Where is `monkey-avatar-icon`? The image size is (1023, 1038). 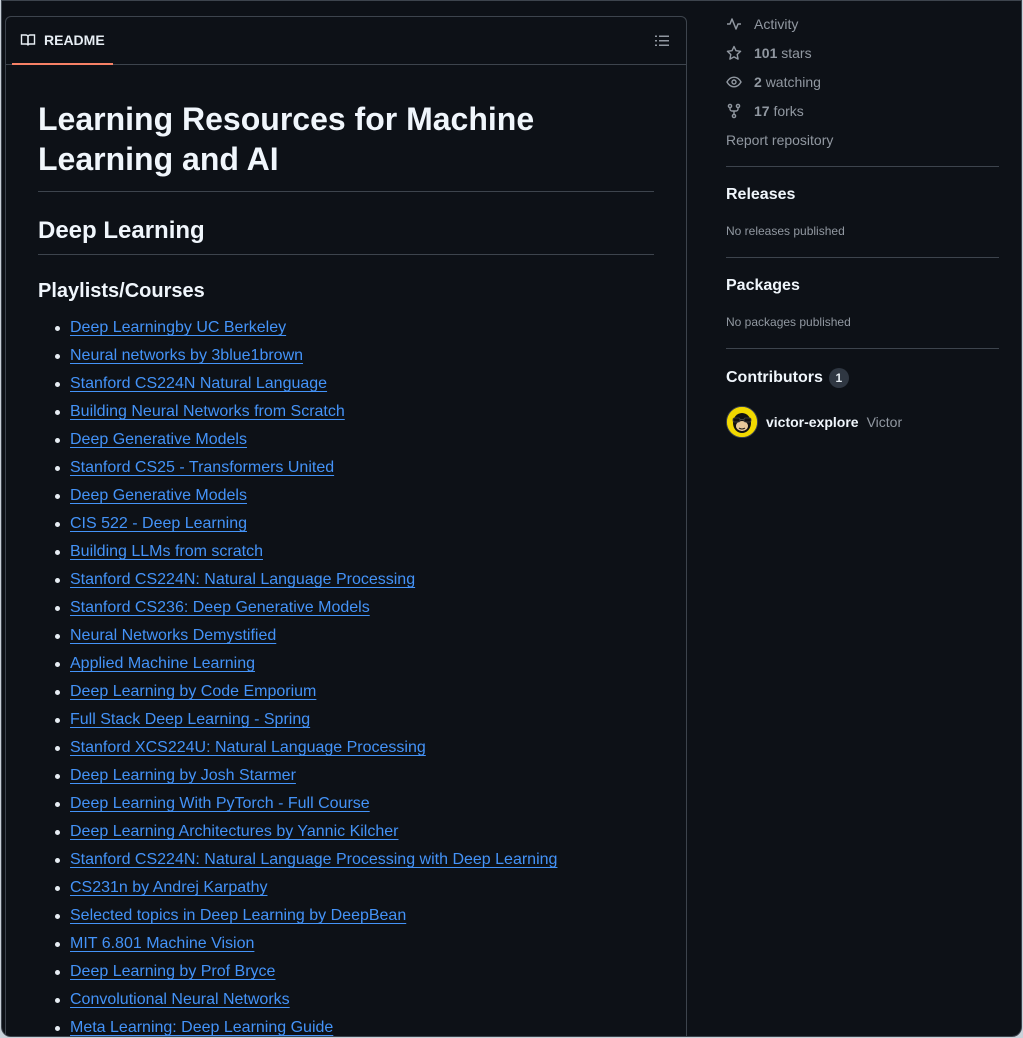 monkey-avatar-icon is located at coordinates (742, 422).